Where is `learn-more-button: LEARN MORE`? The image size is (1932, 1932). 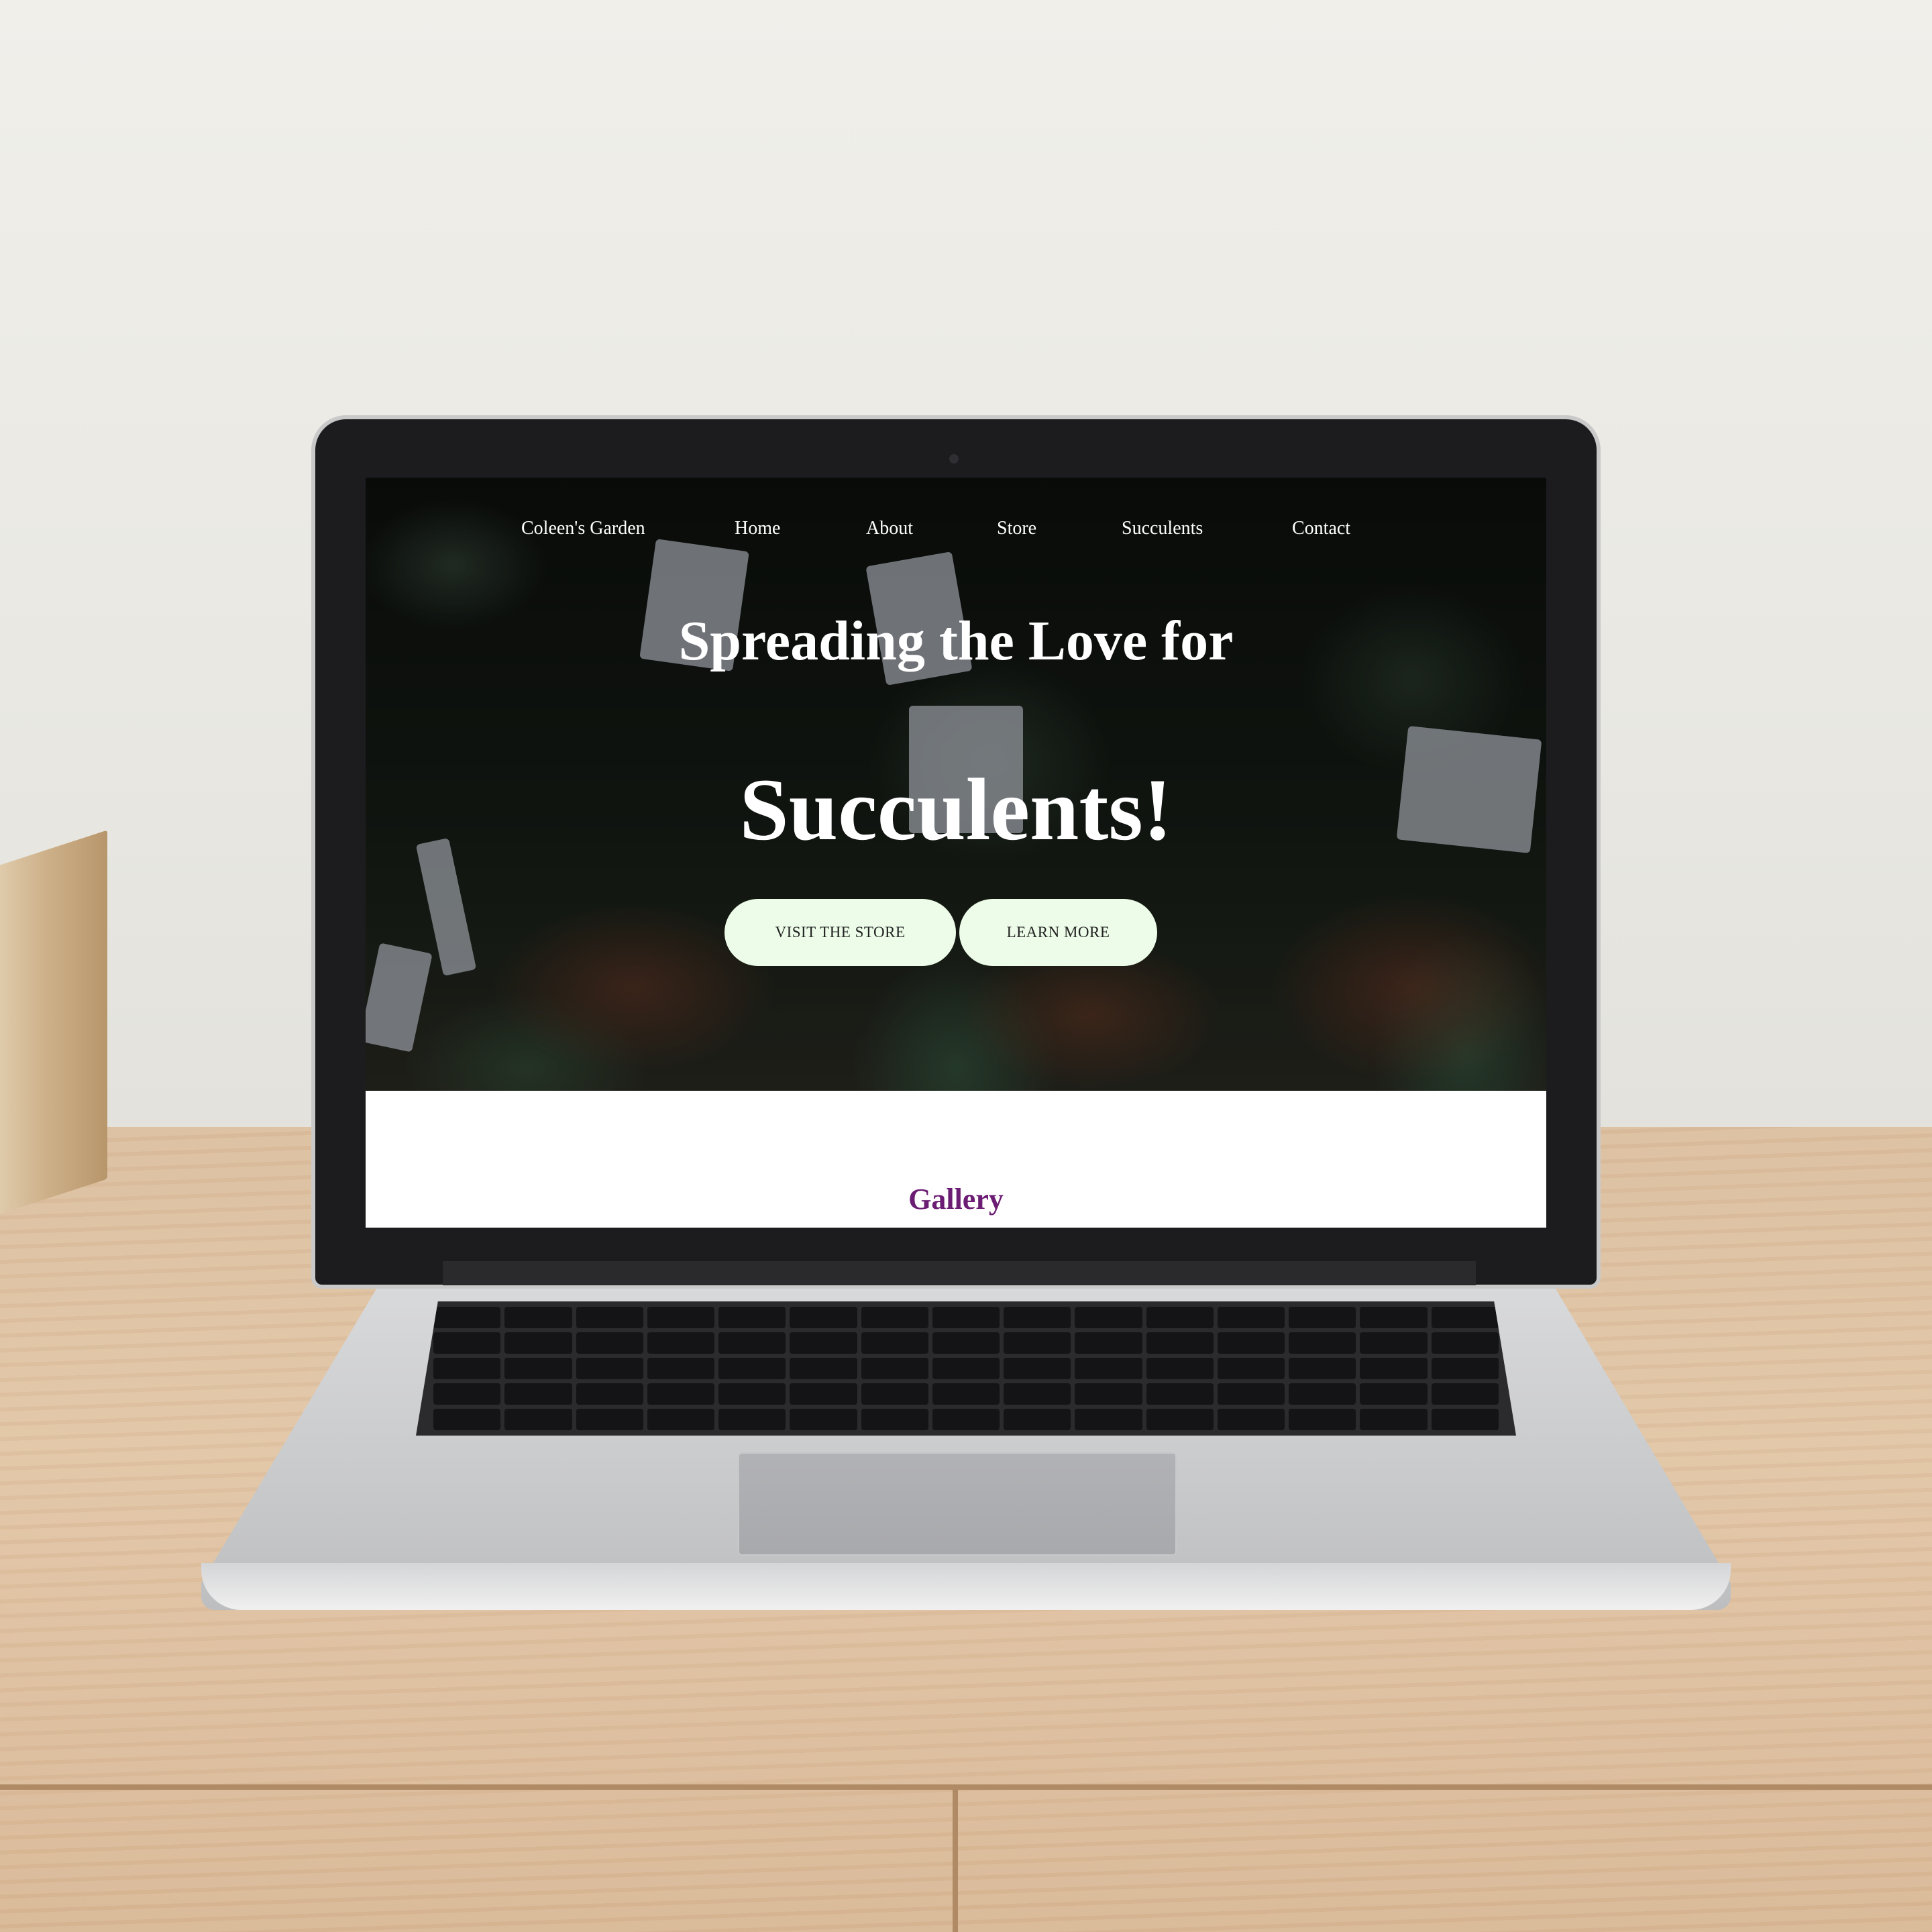
learn-more-button: LEARN MORE is located at coordinates (1058, 932).